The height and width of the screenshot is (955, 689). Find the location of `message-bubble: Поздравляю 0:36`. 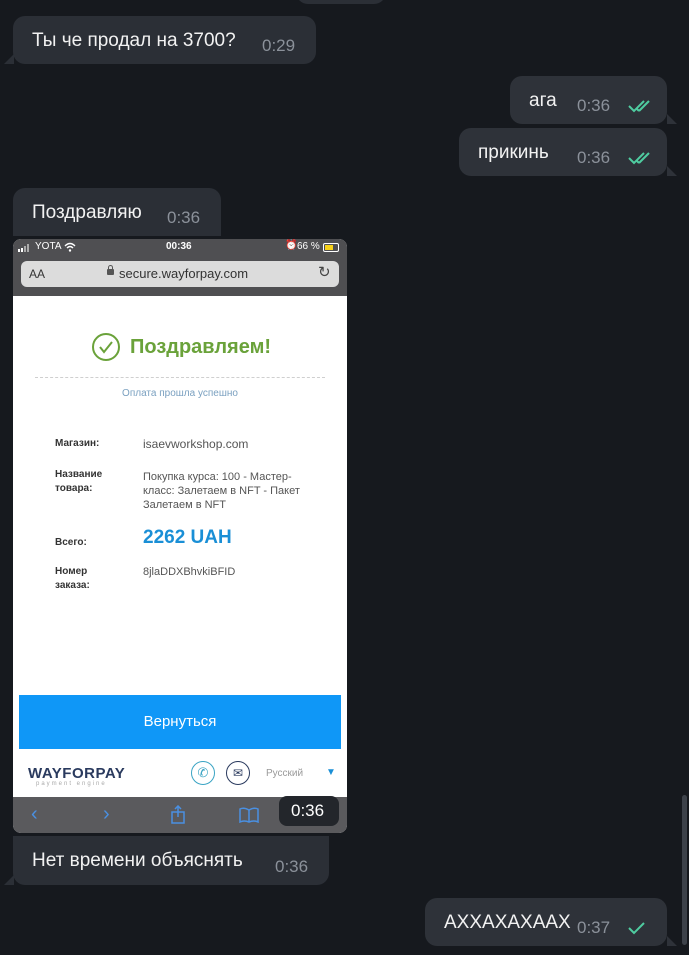

message-bubble: Поздравляю 0:36 is located at coordinates (117, 212).